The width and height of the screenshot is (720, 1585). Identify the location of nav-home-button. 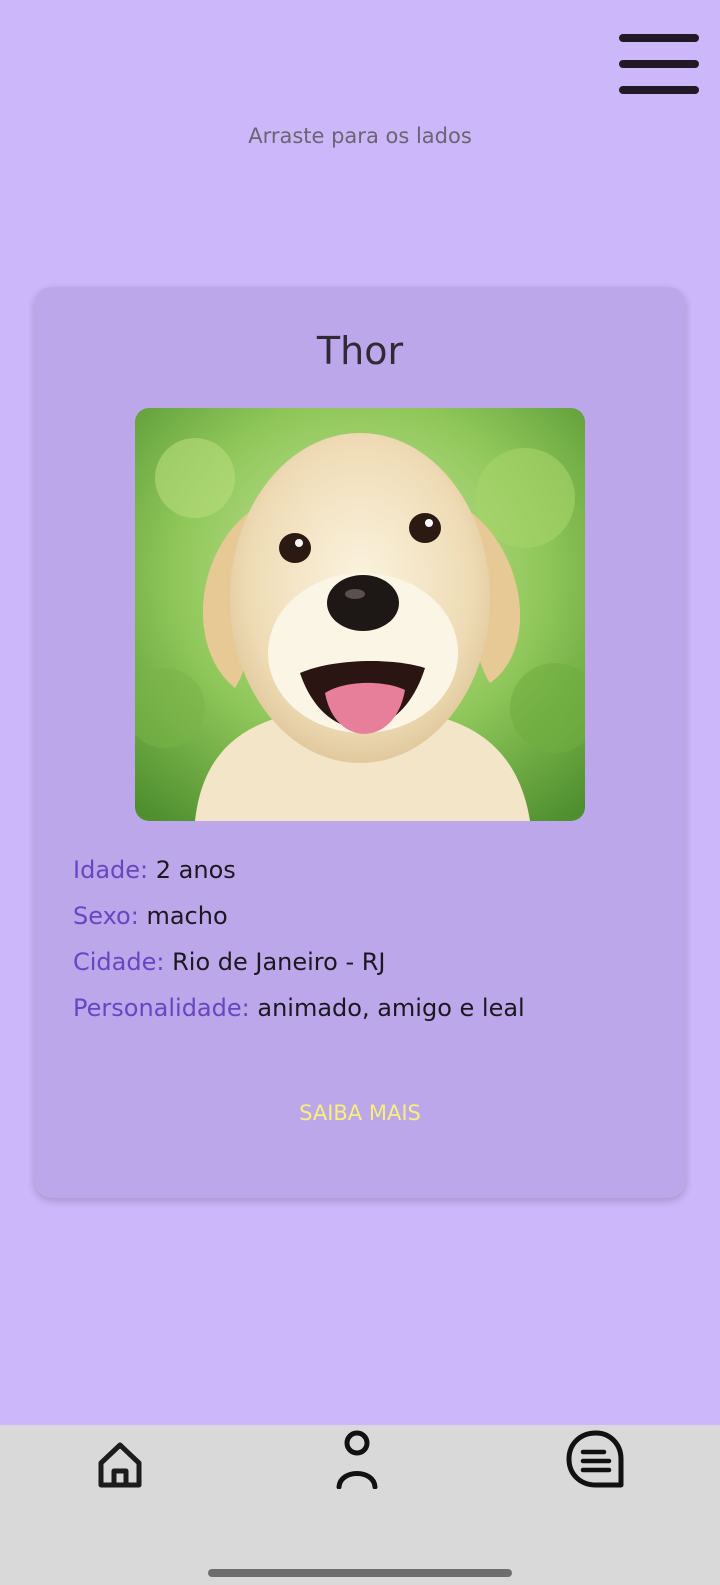
(120, 1463).